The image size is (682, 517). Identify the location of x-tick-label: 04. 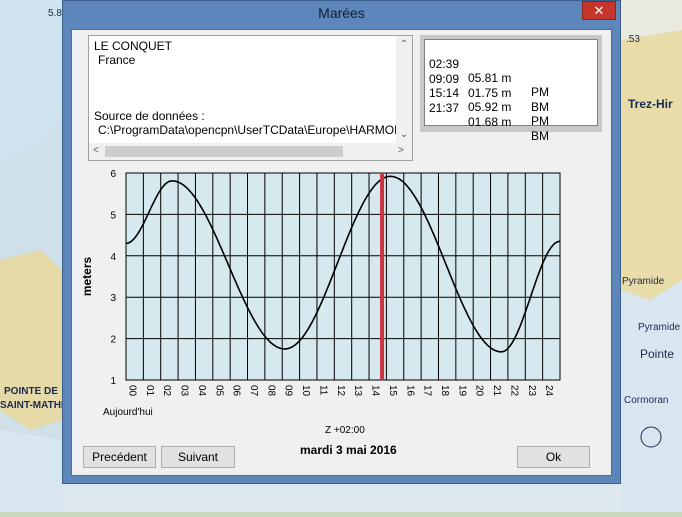
(201, 391).